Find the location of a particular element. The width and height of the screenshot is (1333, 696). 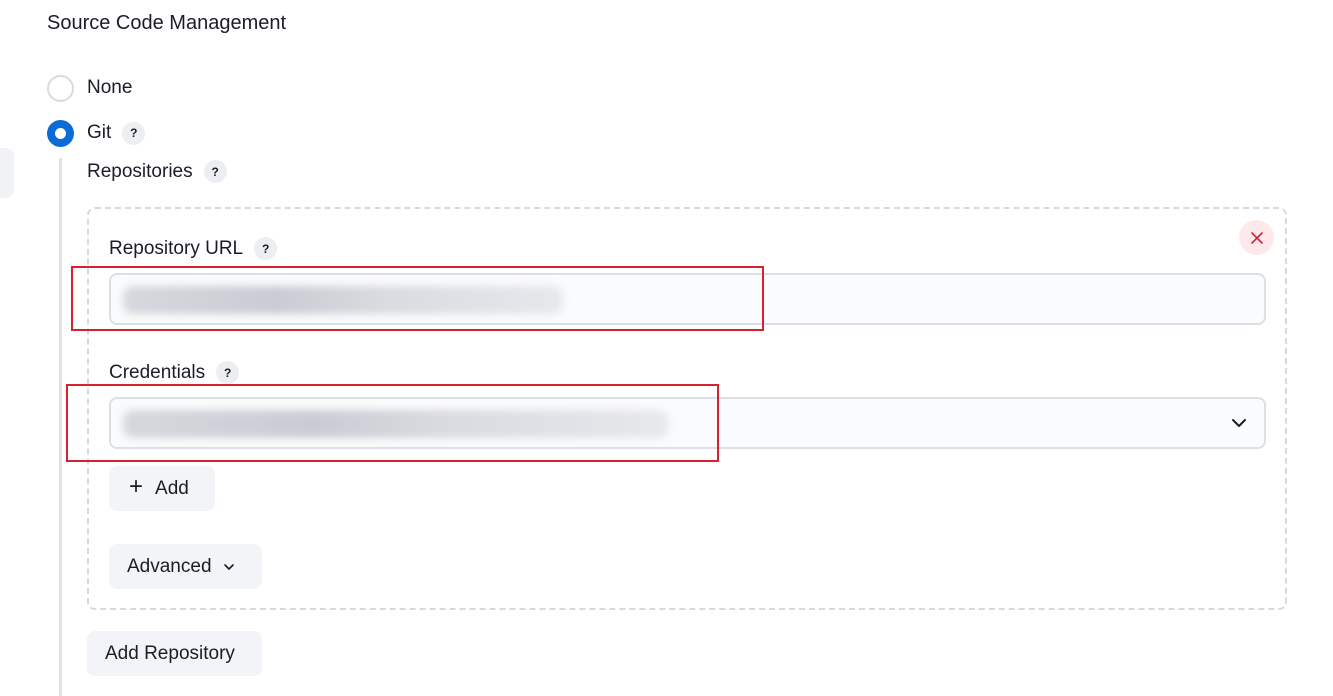

close-icon is located at coordinates (1256, 237).